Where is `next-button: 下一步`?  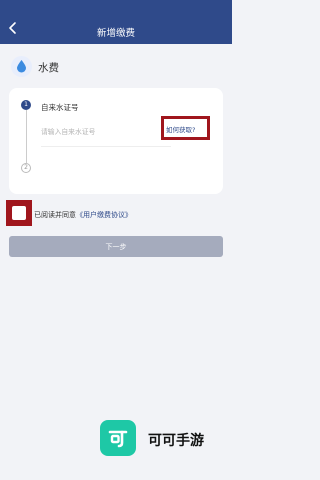
next-button: 下一步 is located at coordinates (116, 246).